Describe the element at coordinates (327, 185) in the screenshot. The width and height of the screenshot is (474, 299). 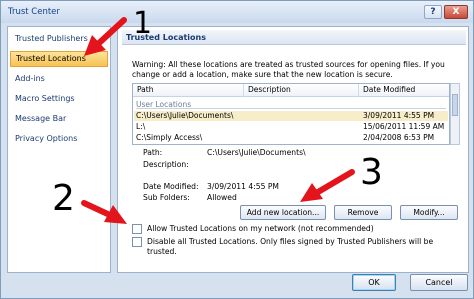
I see `arrow-3-icon` at that location.